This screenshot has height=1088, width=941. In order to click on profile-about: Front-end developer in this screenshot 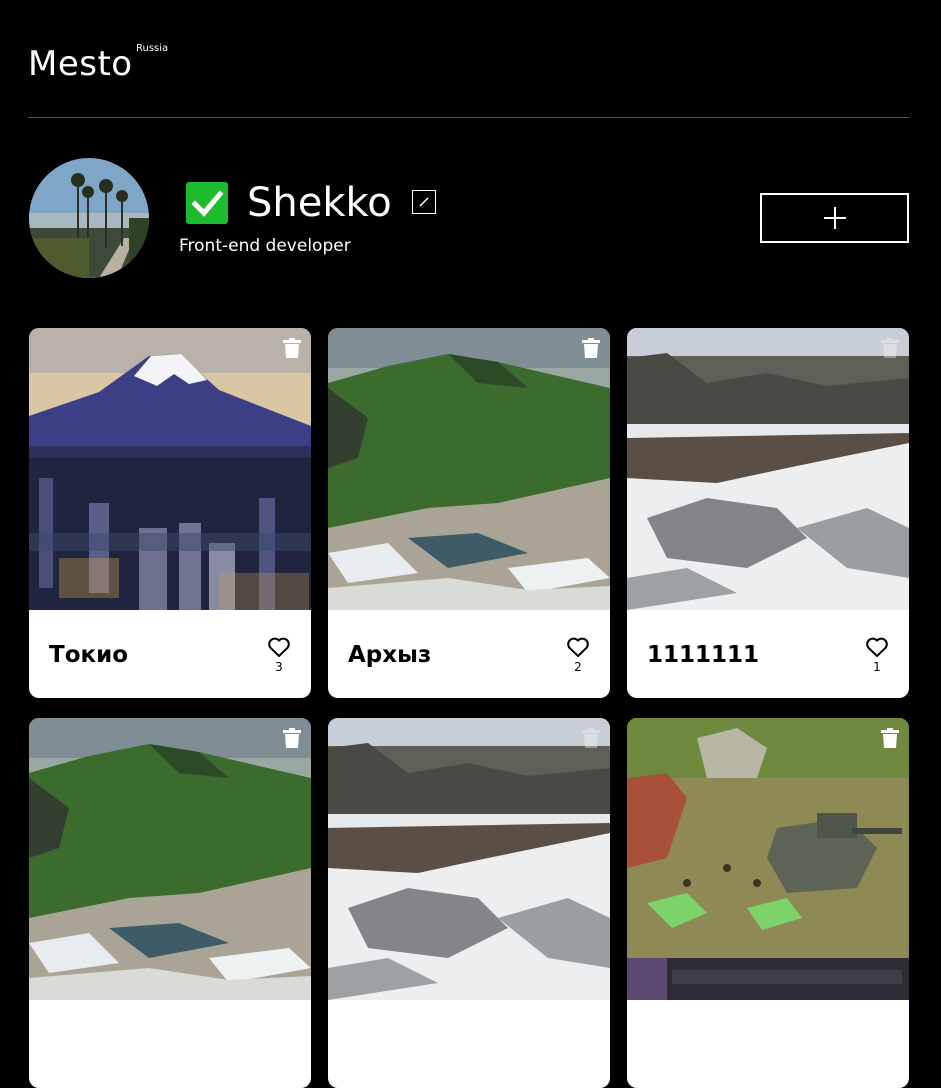, I will do `click(265, 246)`.